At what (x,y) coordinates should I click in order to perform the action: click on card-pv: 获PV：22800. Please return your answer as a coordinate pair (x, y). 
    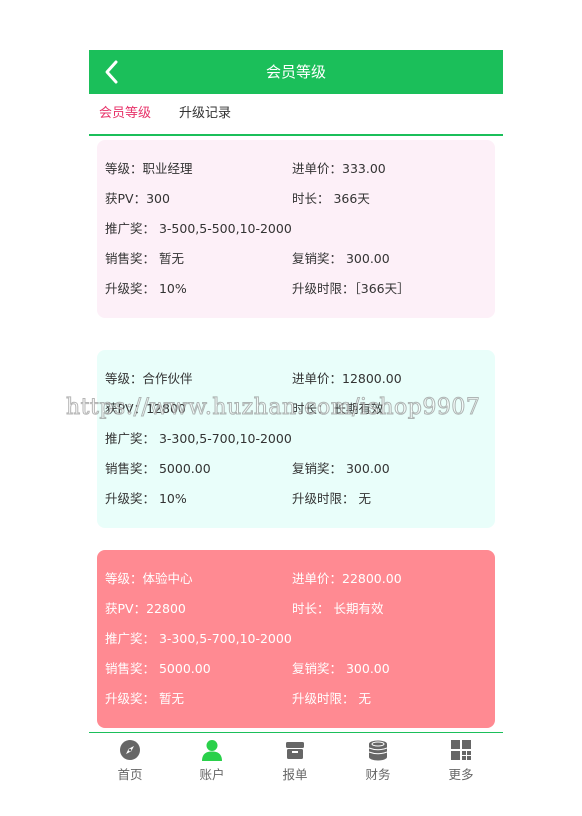
    Looking at the image, I should click on (145, 608).